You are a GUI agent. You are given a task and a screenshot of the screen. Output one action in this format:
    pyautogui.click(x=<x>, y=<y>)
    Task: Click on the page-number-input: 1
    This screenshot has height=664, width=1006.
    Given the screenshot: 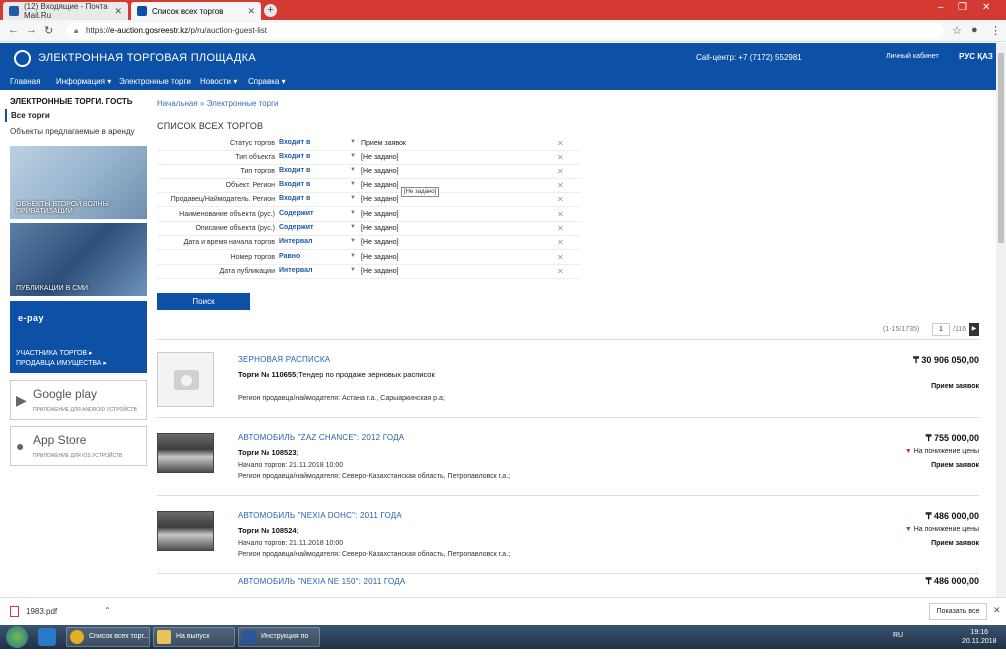 What is the action you would take?
    pyautogui.click(x=941, y=329)
    